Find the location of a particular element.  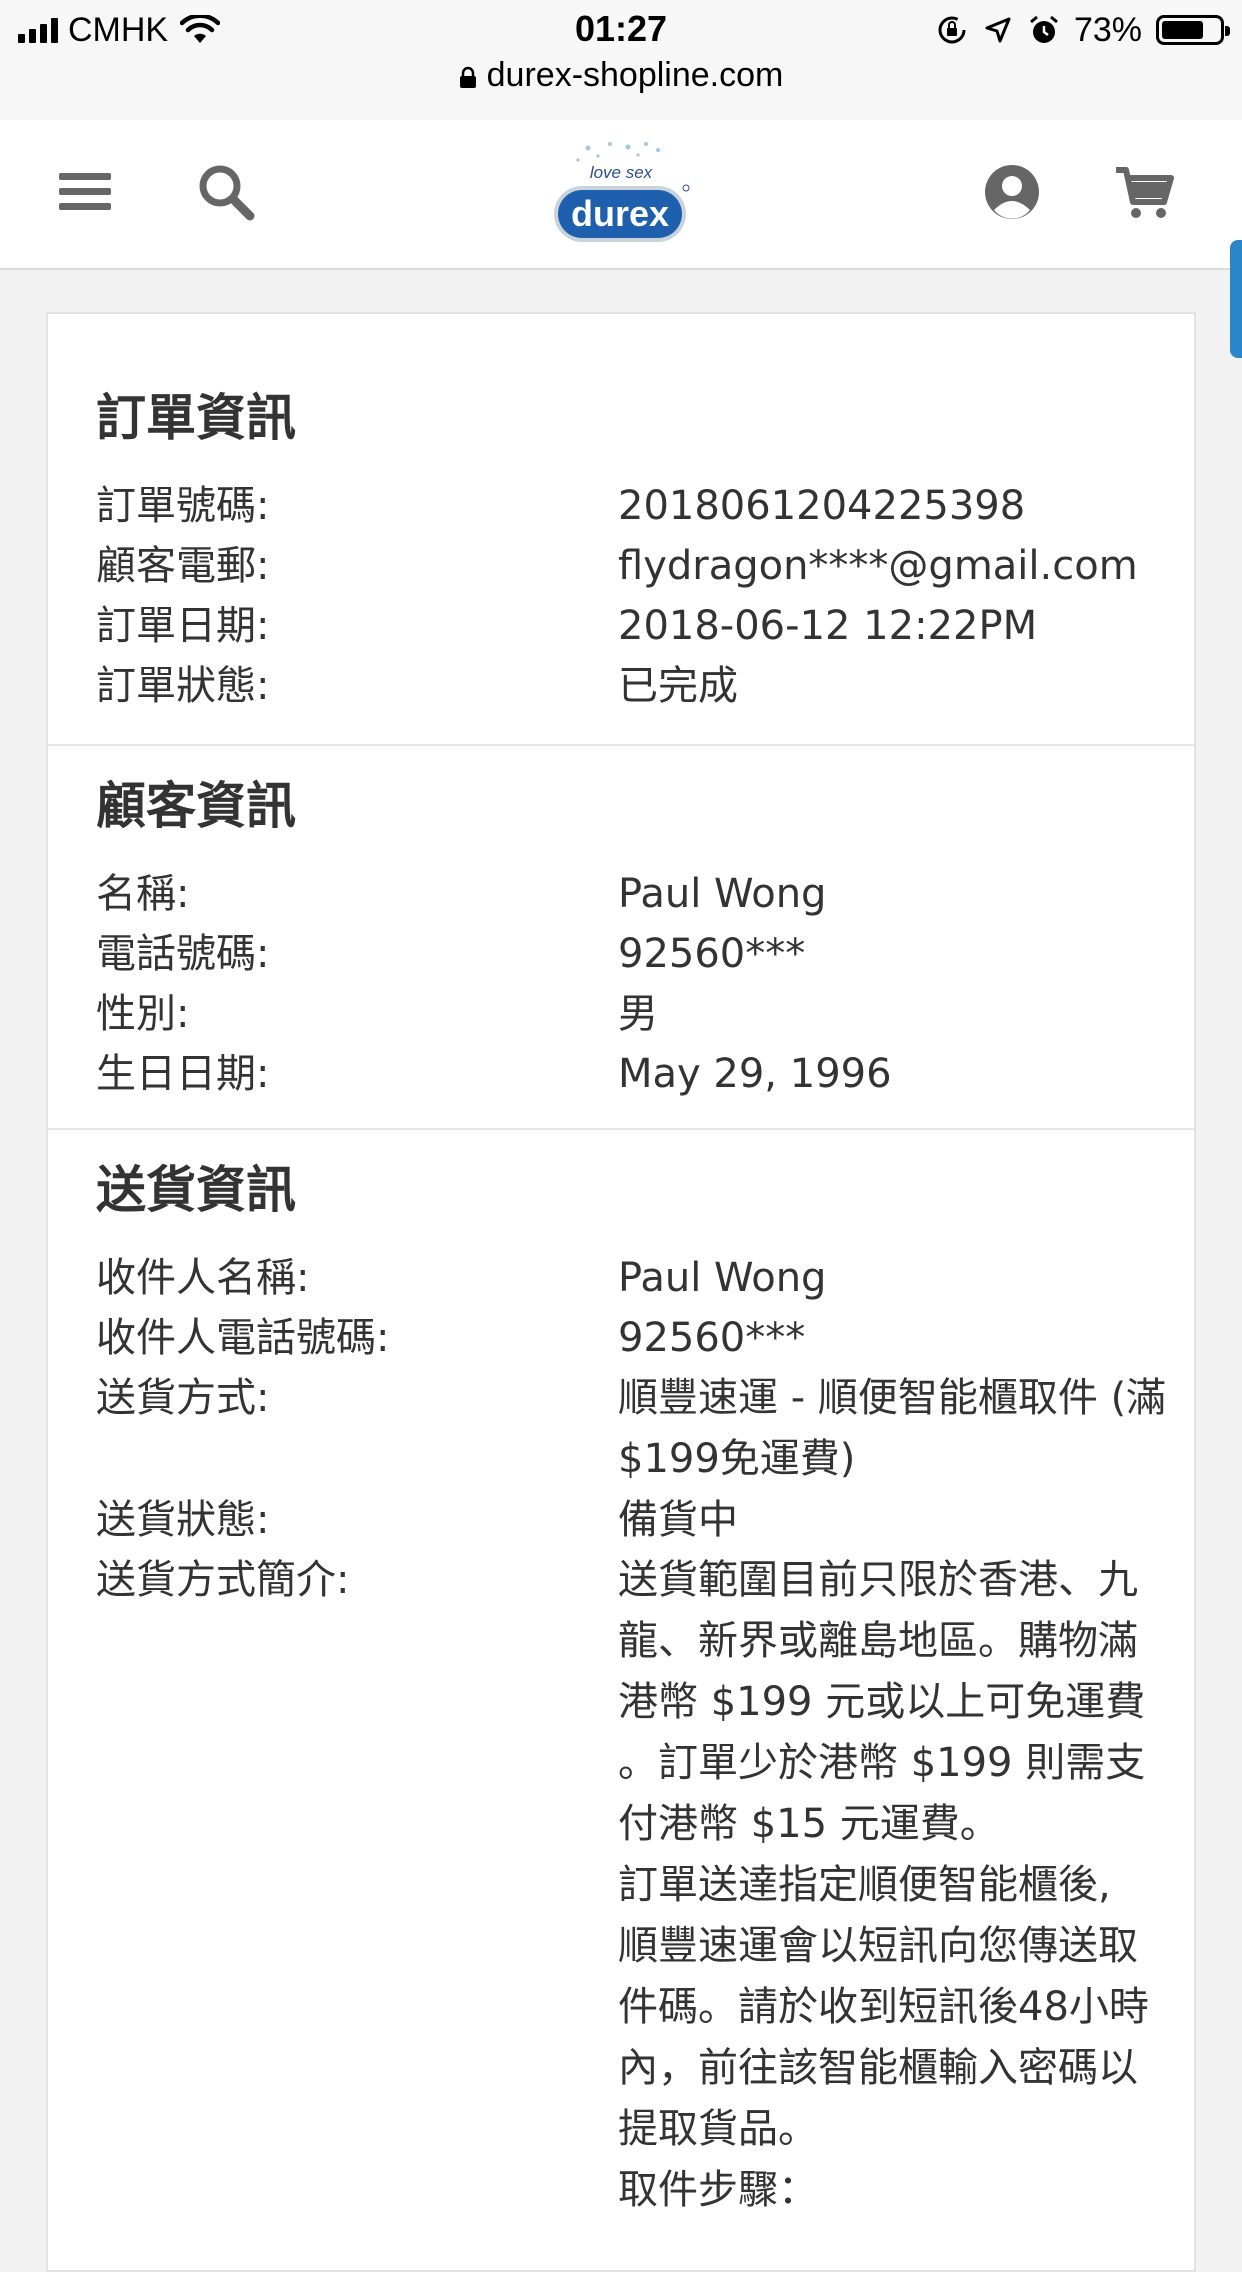

lock-icon is located at coordinates (467, 77).